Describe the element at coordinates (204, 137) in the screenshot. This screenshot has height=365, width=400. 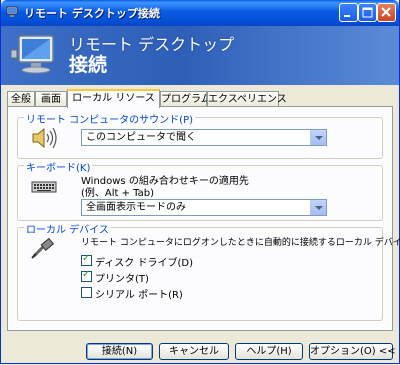
I see `sound-select: このコンピュータで聞く` at that location.